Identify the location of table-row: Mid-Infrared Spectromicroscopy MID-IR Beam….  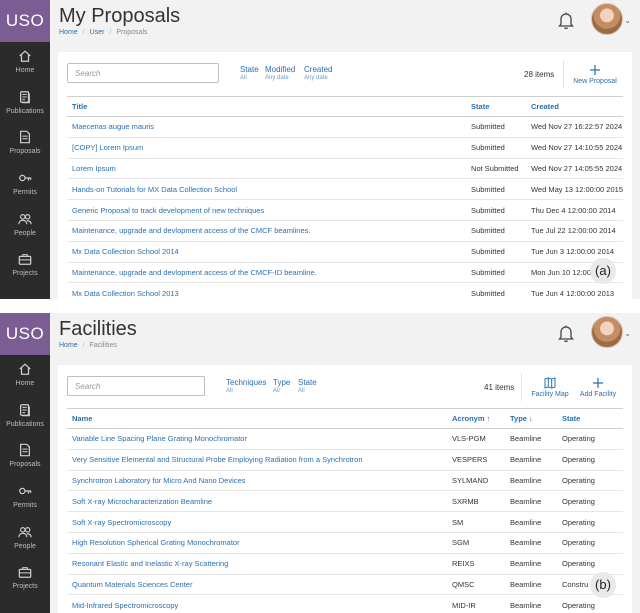
(345, 603).